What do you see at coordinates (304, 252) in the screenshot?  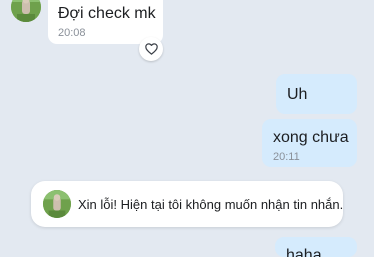 I see `outgoing-message-text: haha` at bounding box center [304, 252].